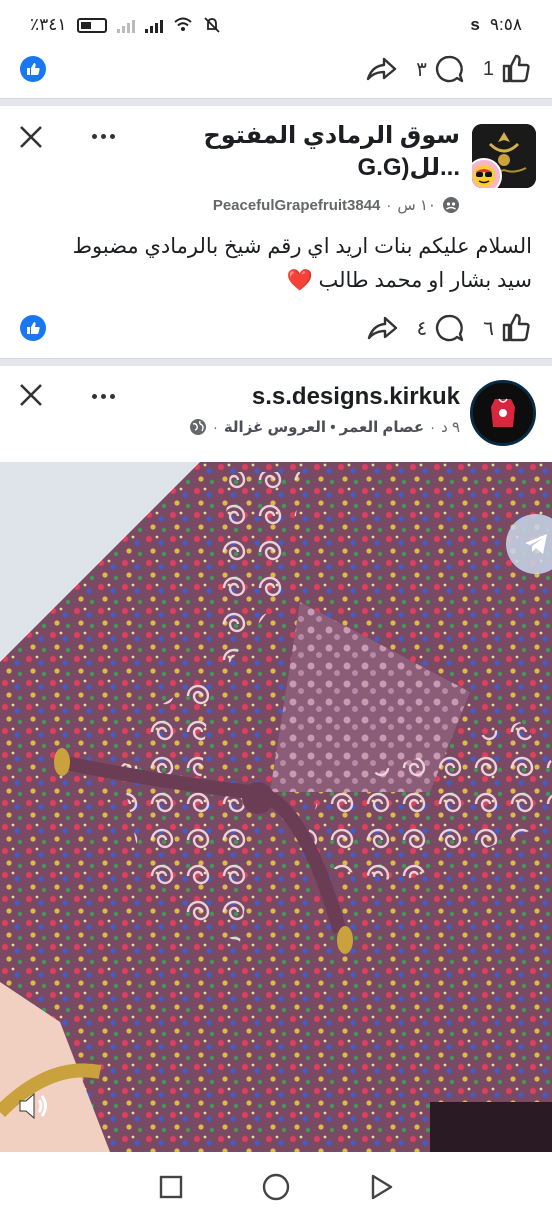  I want to click on carrier-icon: s, so click(475, 24).